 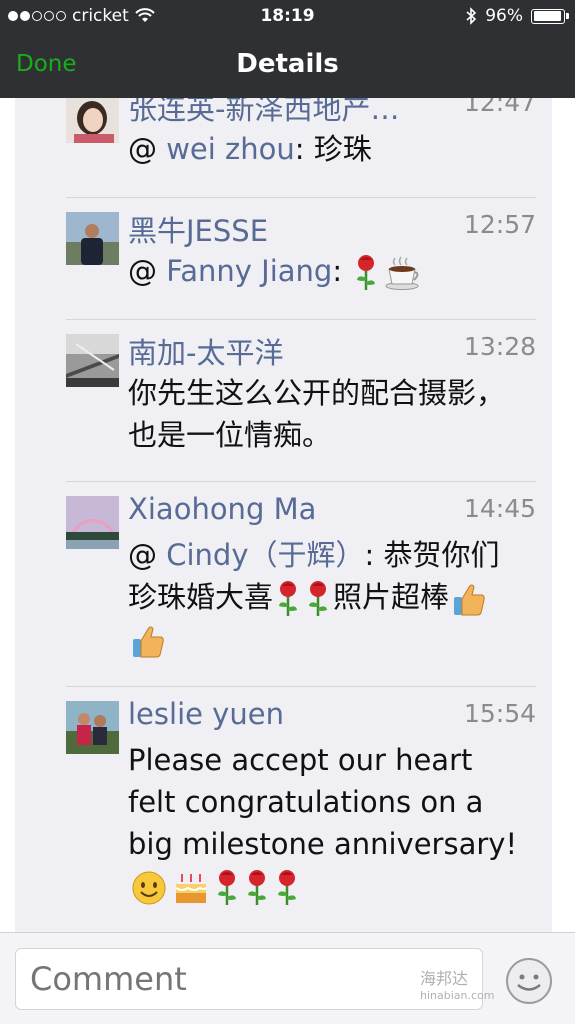 I want to click on status-right: 96%, so click(x=517, y=16).